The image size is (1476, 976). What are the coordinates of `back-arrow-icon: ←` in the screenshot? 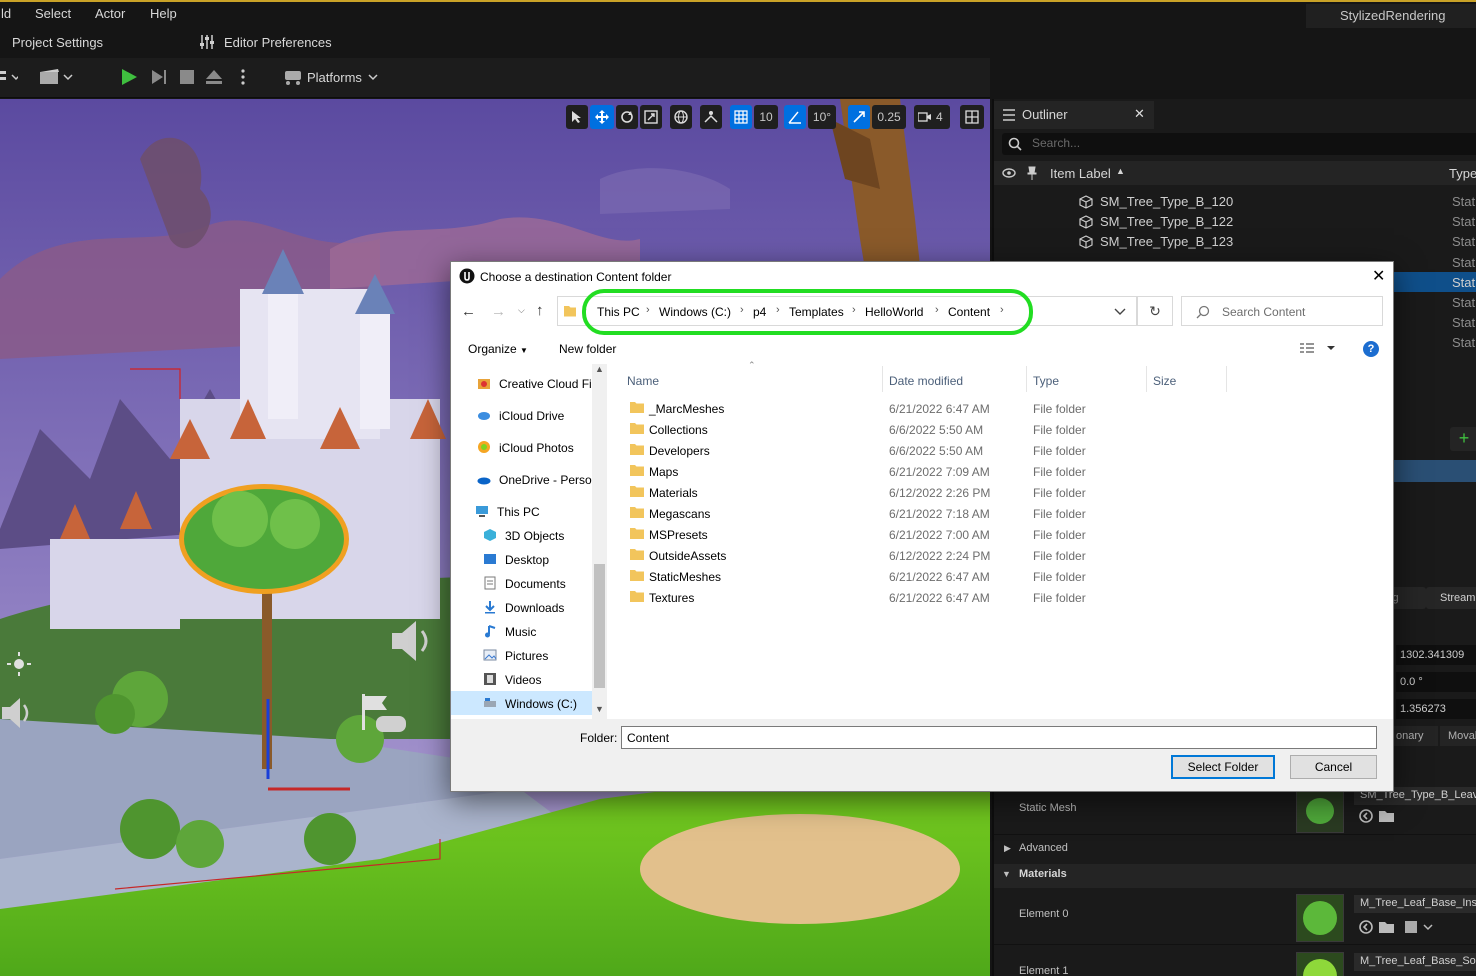 It's located at (468, 311).